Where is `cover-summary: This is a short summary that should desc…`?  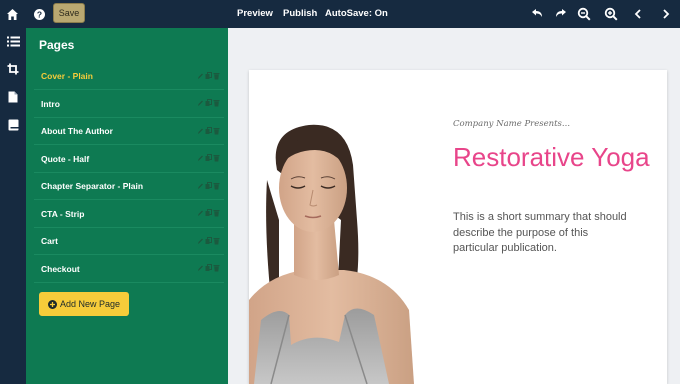 cover-summary: This is a short summary that should desc… is located at coordinates (540, 232).